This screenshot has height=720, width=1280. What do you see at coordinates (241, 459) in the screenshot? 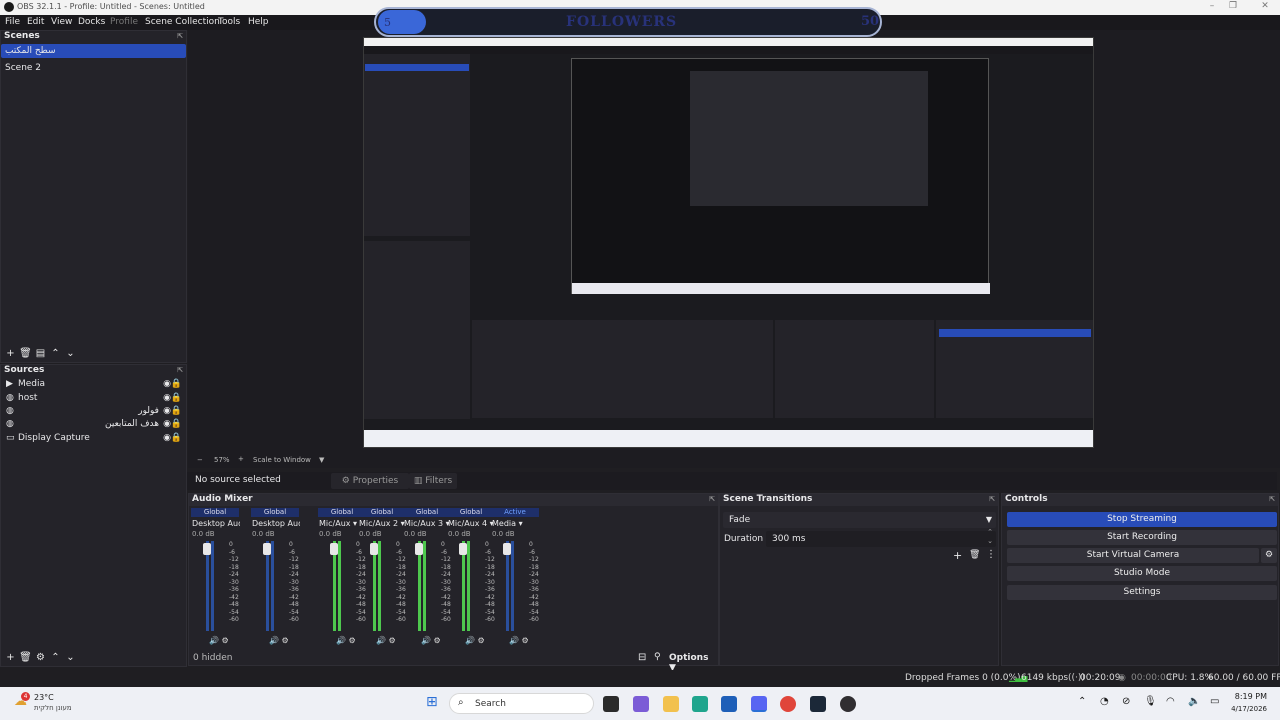
I see `zoom-in-button: +` at bounding box center [241, 459].